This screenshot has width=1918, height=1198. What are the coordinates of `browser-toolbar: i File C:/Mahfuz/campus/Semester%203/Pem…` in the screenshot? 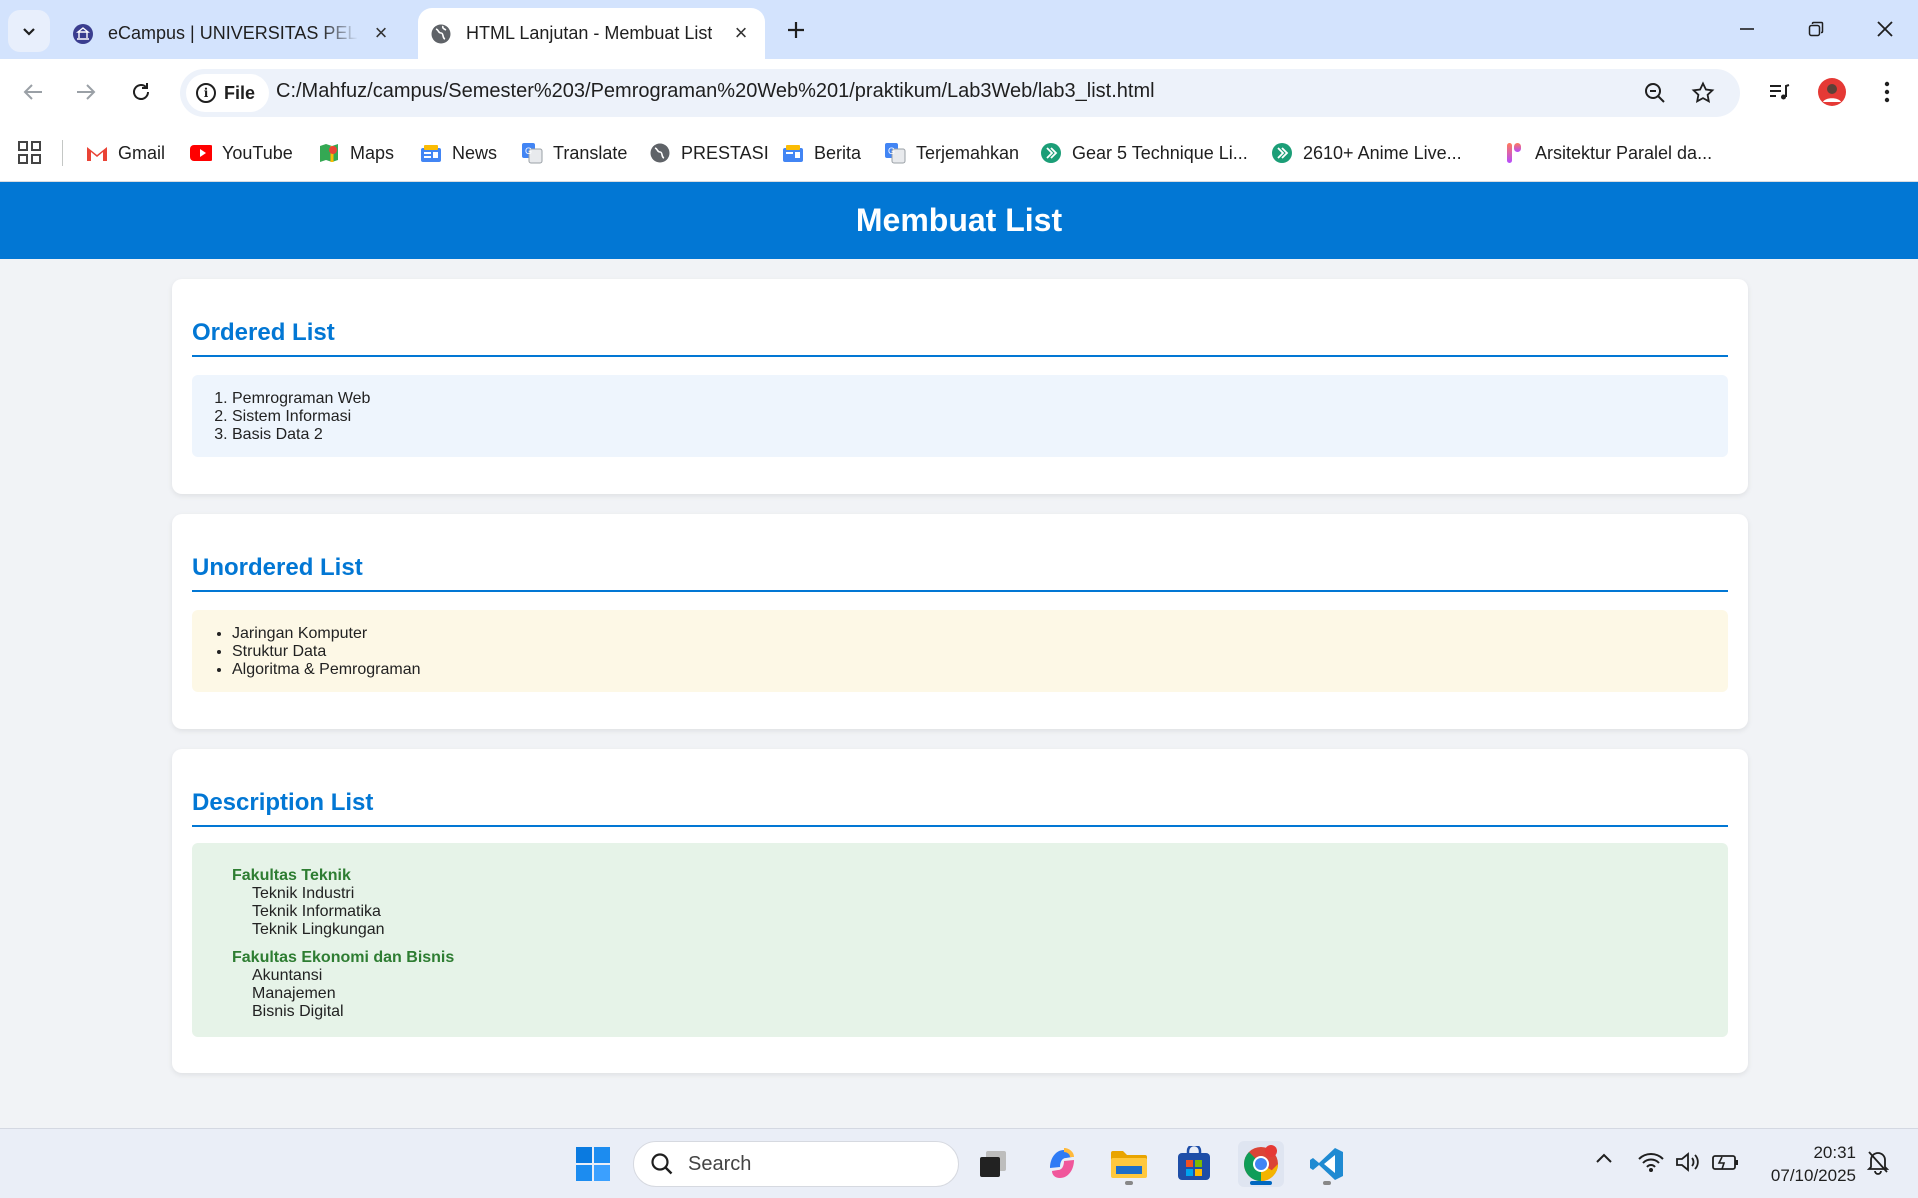 It's located at (959, 92).